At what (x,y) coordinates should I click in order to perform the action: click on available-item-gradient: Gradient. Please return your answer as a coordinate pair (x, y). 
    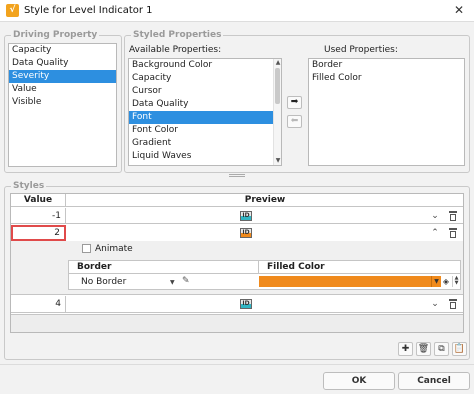
    Looking at the image, I should click on (205, 143).